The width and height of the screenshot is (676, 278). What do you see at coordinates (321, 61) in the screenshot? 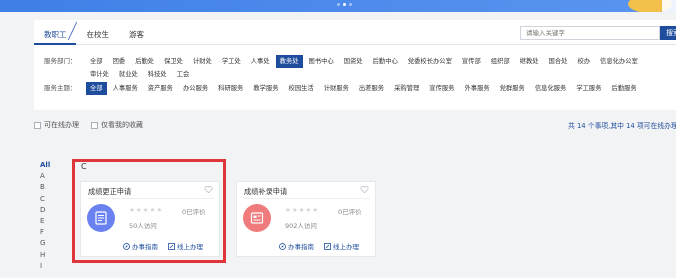
I see `department-option: 图书中心` at bounding box center [321, 61].